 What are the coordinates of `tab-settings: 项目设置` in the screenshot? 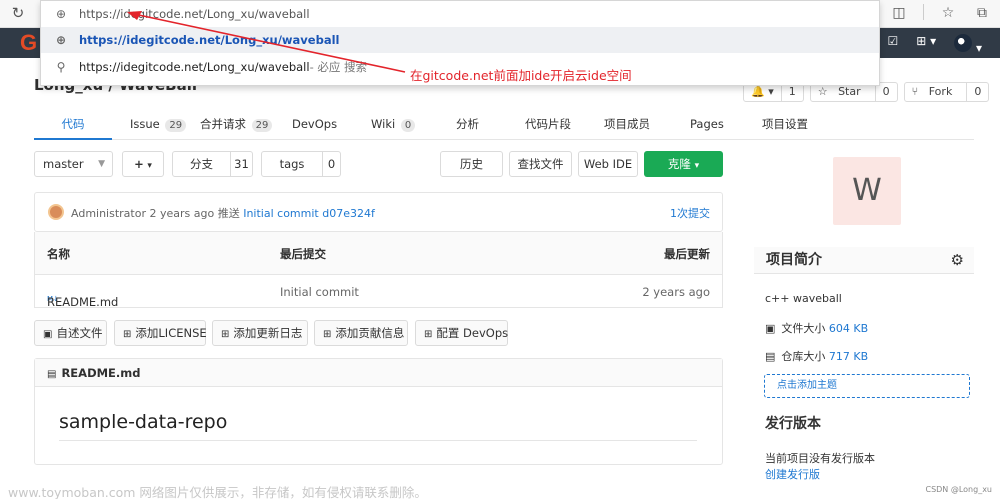 It's located at (785, 124).